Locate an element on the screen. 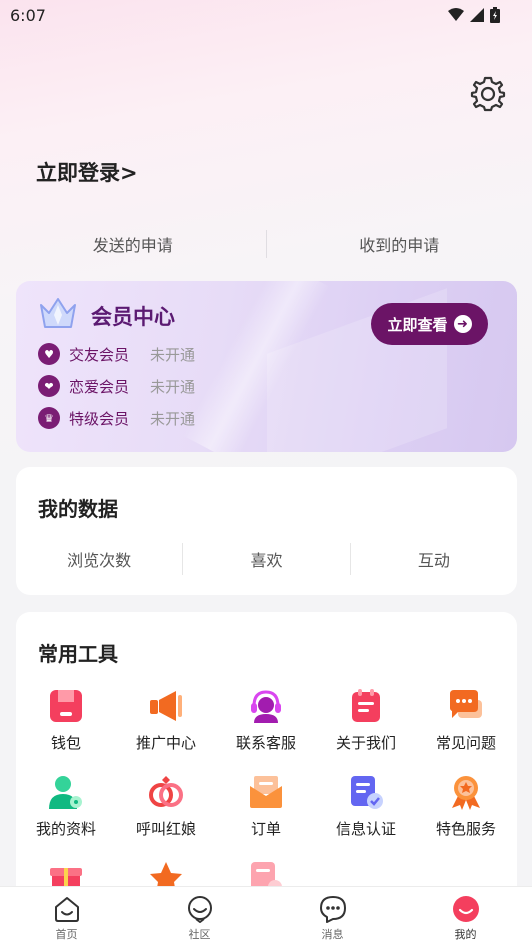 Image resolution: width=532 pixels, height=946 pixels. profile-icon is located at coordinates (65, 792).